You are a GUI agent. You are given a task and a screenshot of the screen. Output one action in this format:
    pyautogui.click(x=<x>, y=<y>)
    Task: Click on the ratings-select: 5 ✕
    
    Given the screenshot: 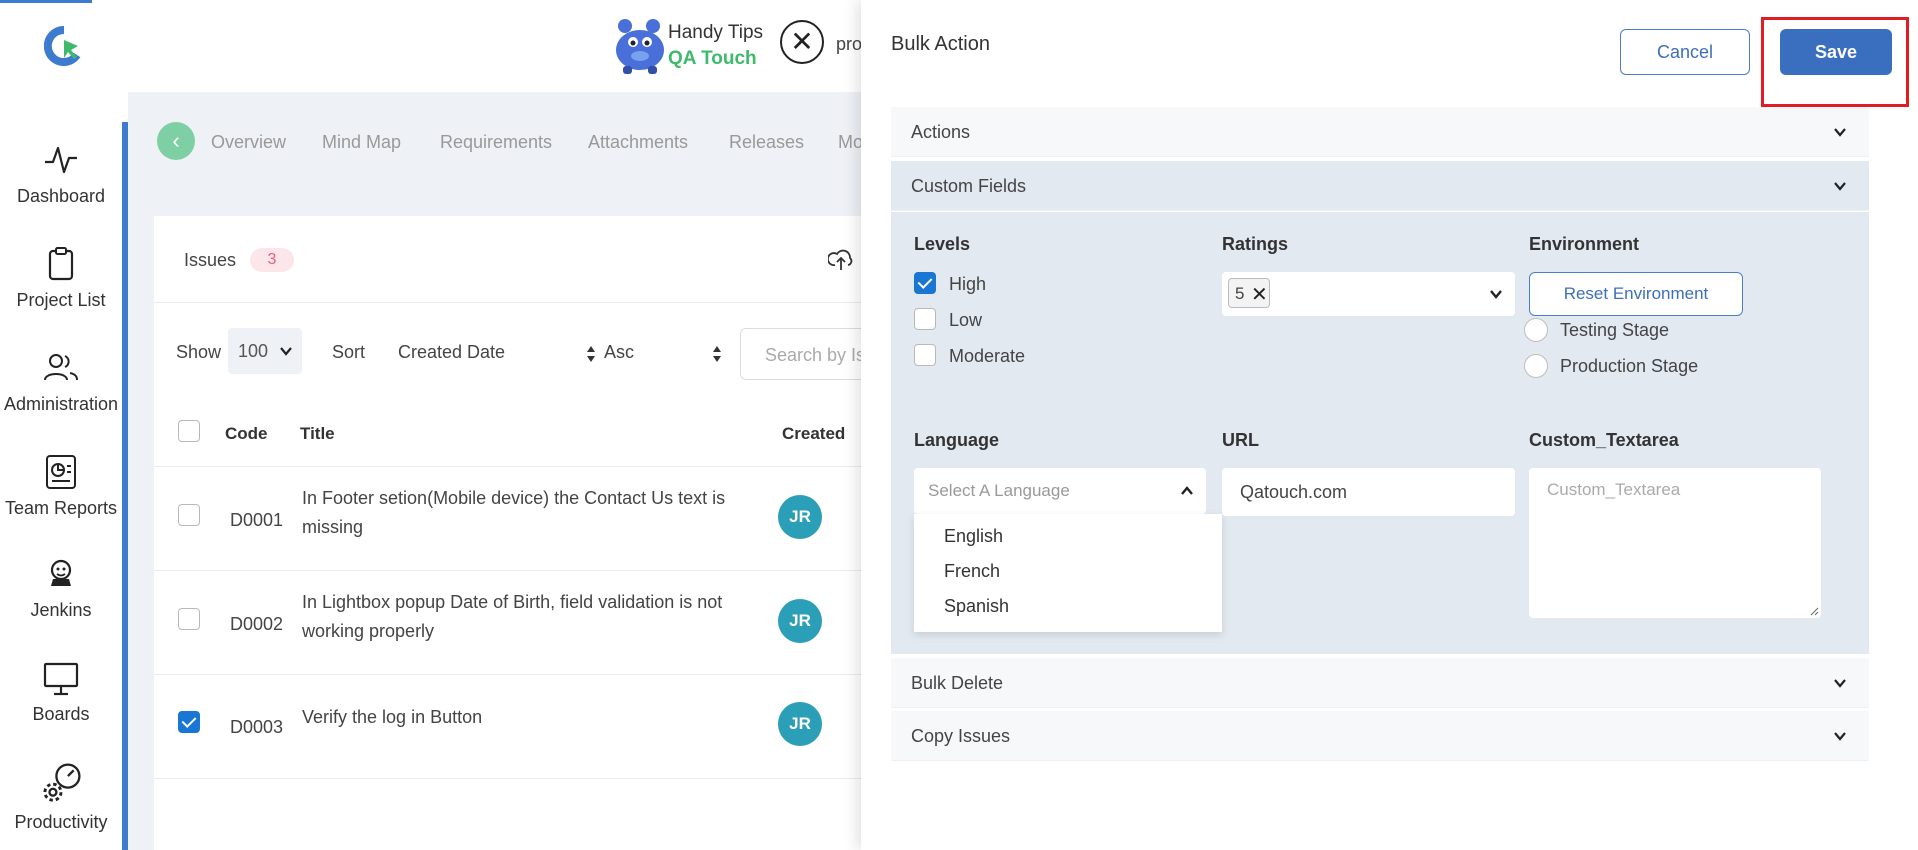 What is the action you would take?
    pyautogui.click(x=1368, y=294)
    